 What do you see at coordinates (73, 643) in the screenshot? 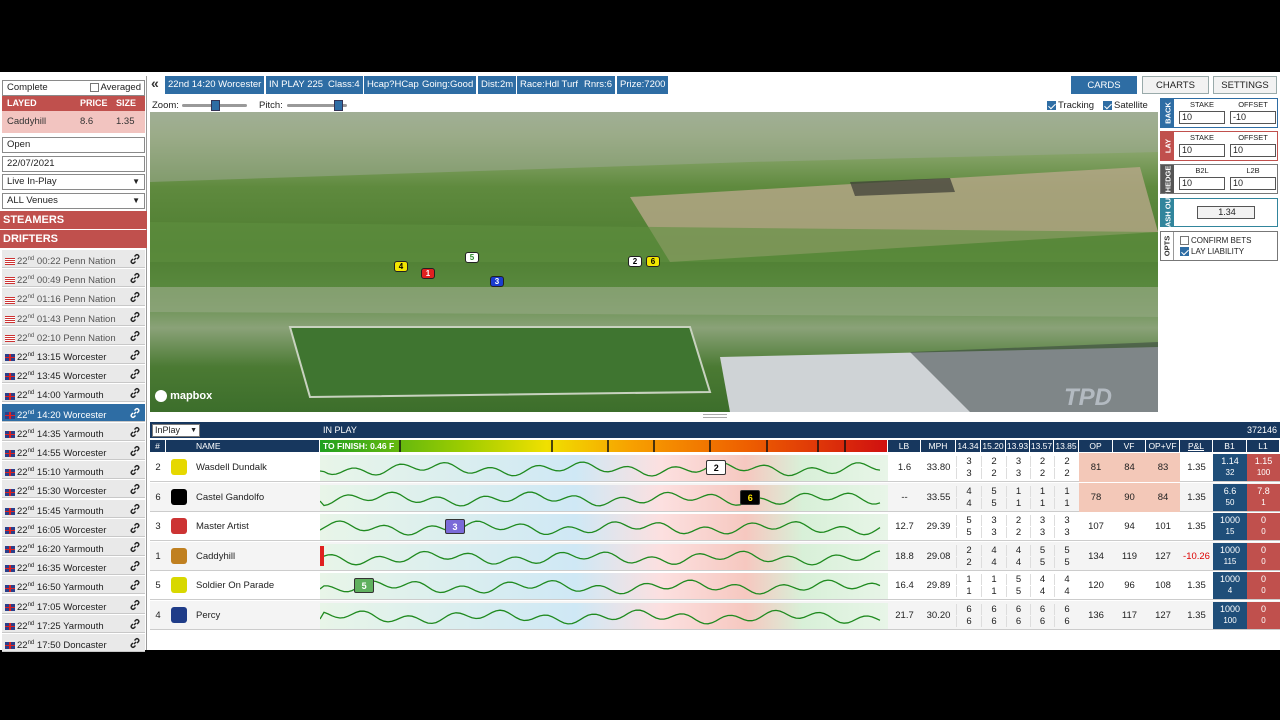
I see `race-list-item: 22nd 17:50 Doncaster` at bounding box center [73, 643].